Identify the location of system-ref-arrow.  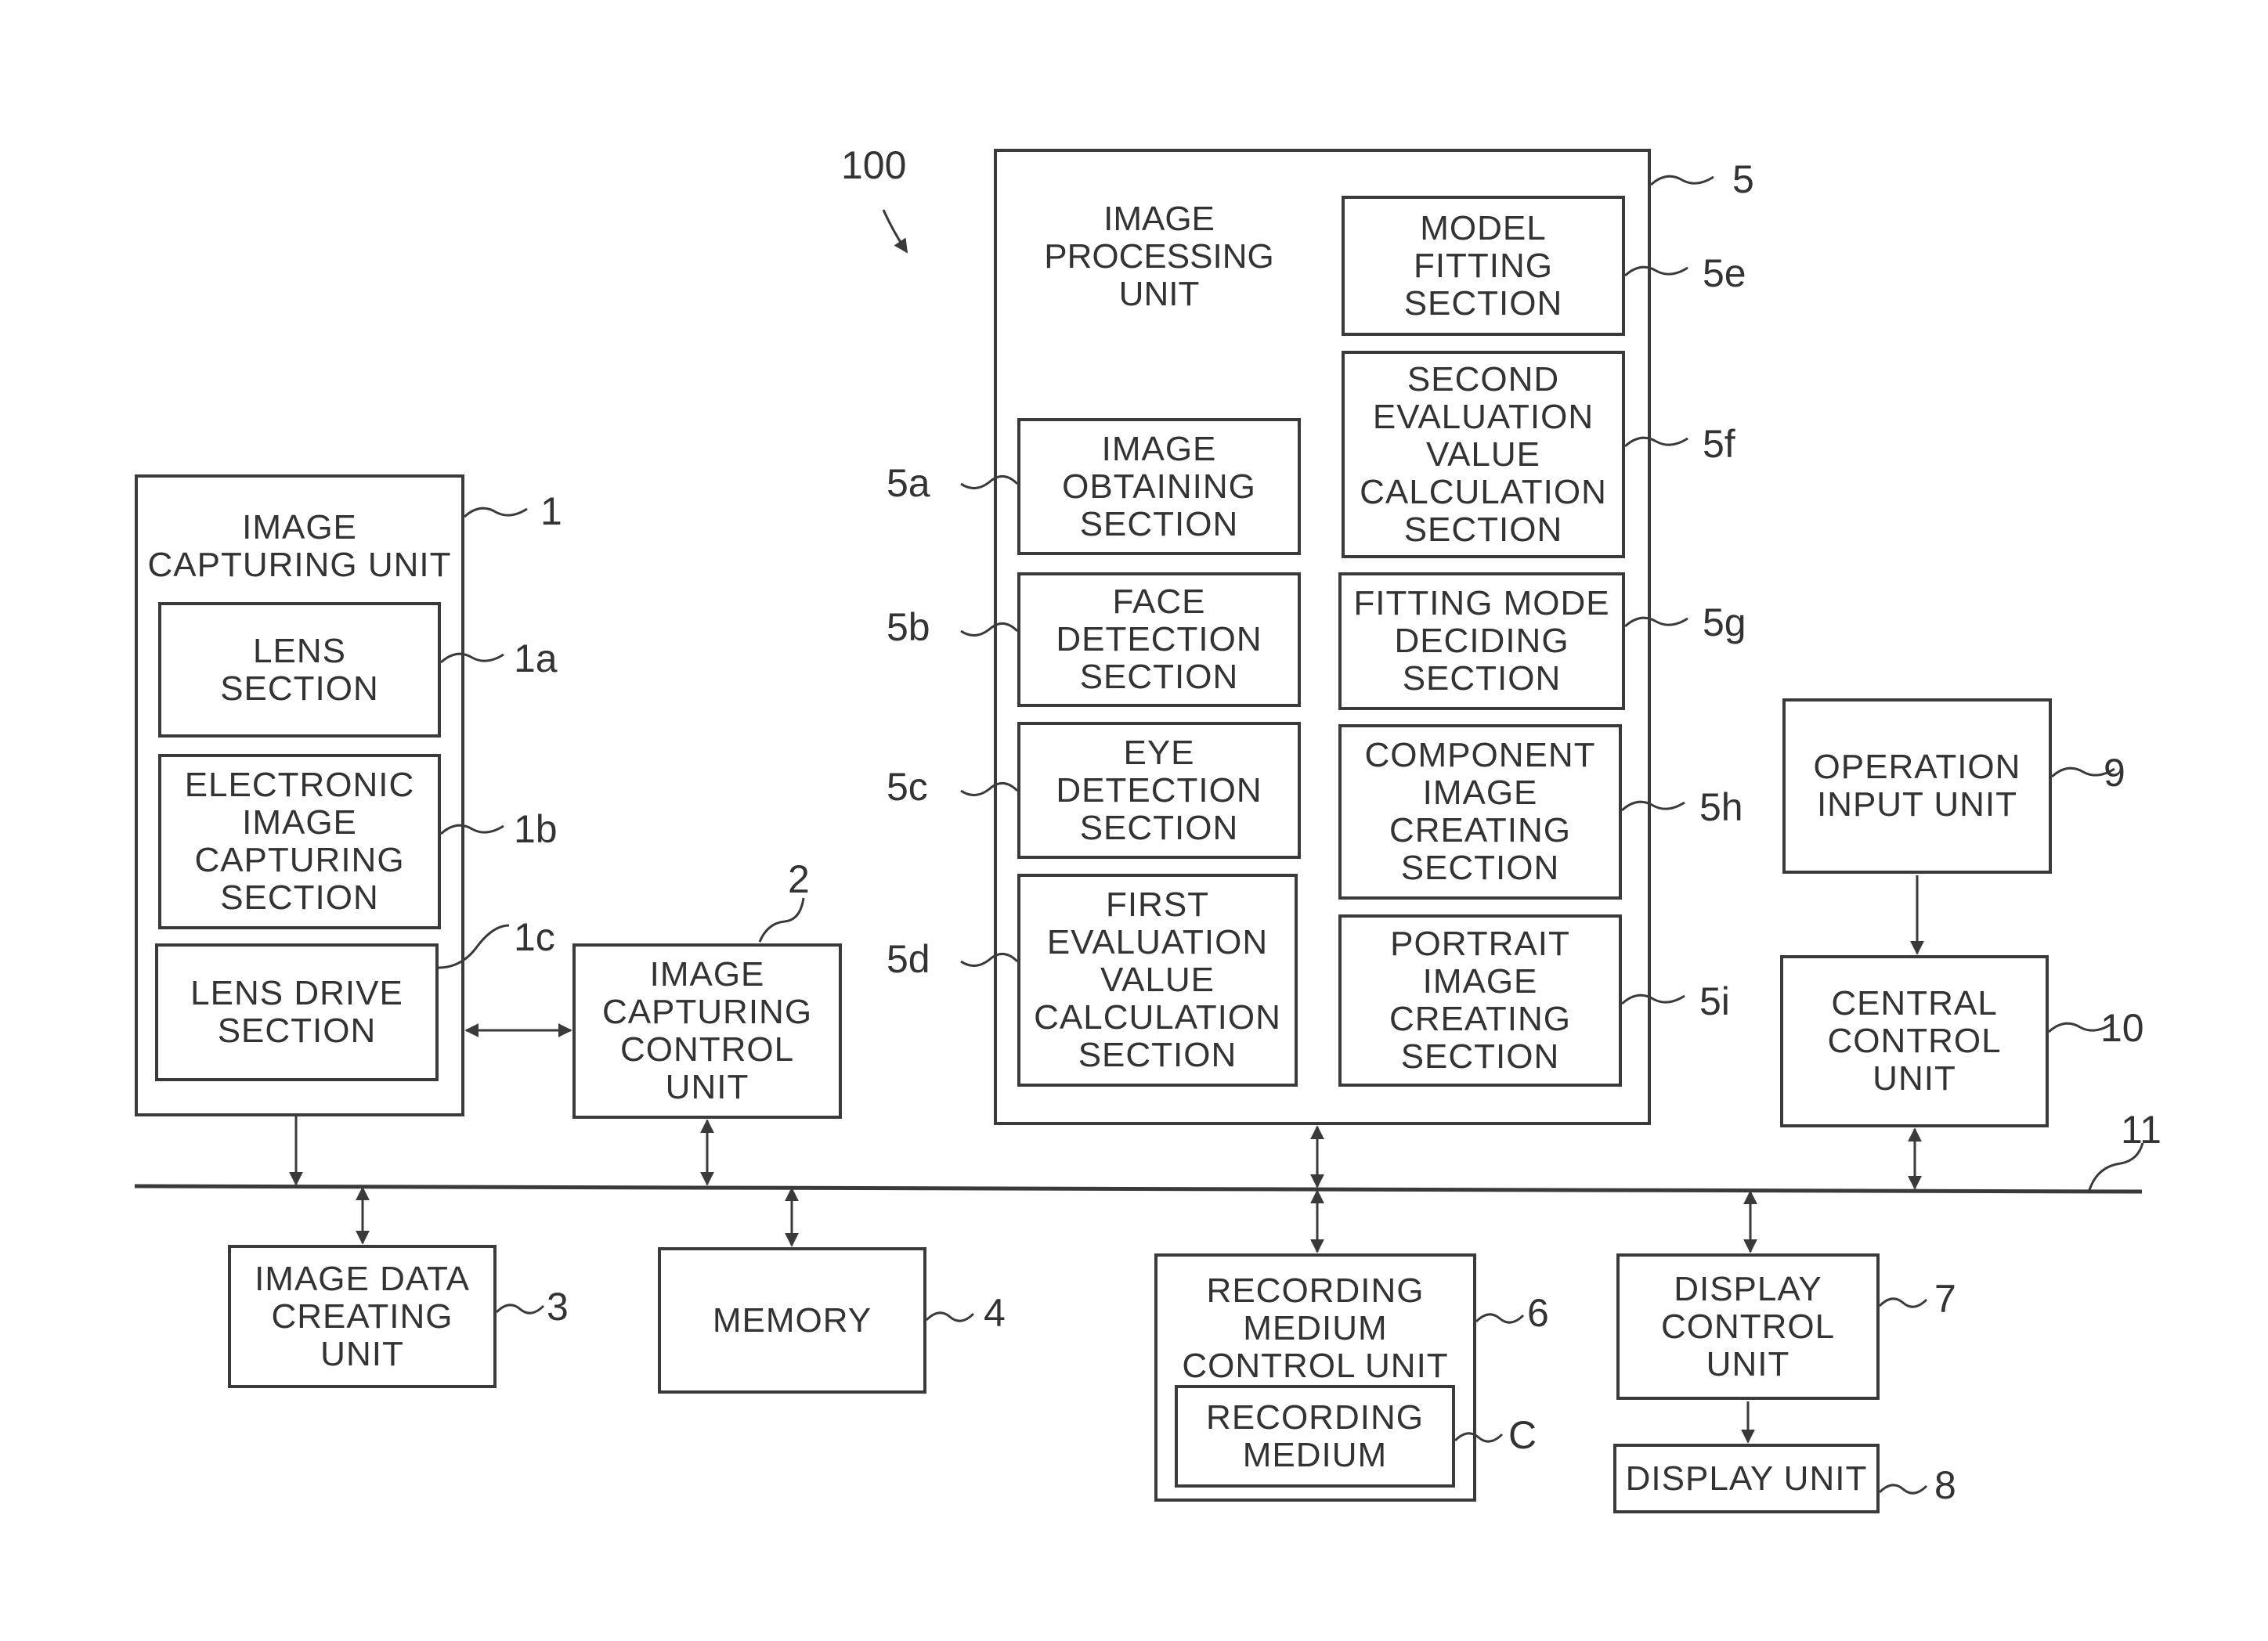
(895, 231).